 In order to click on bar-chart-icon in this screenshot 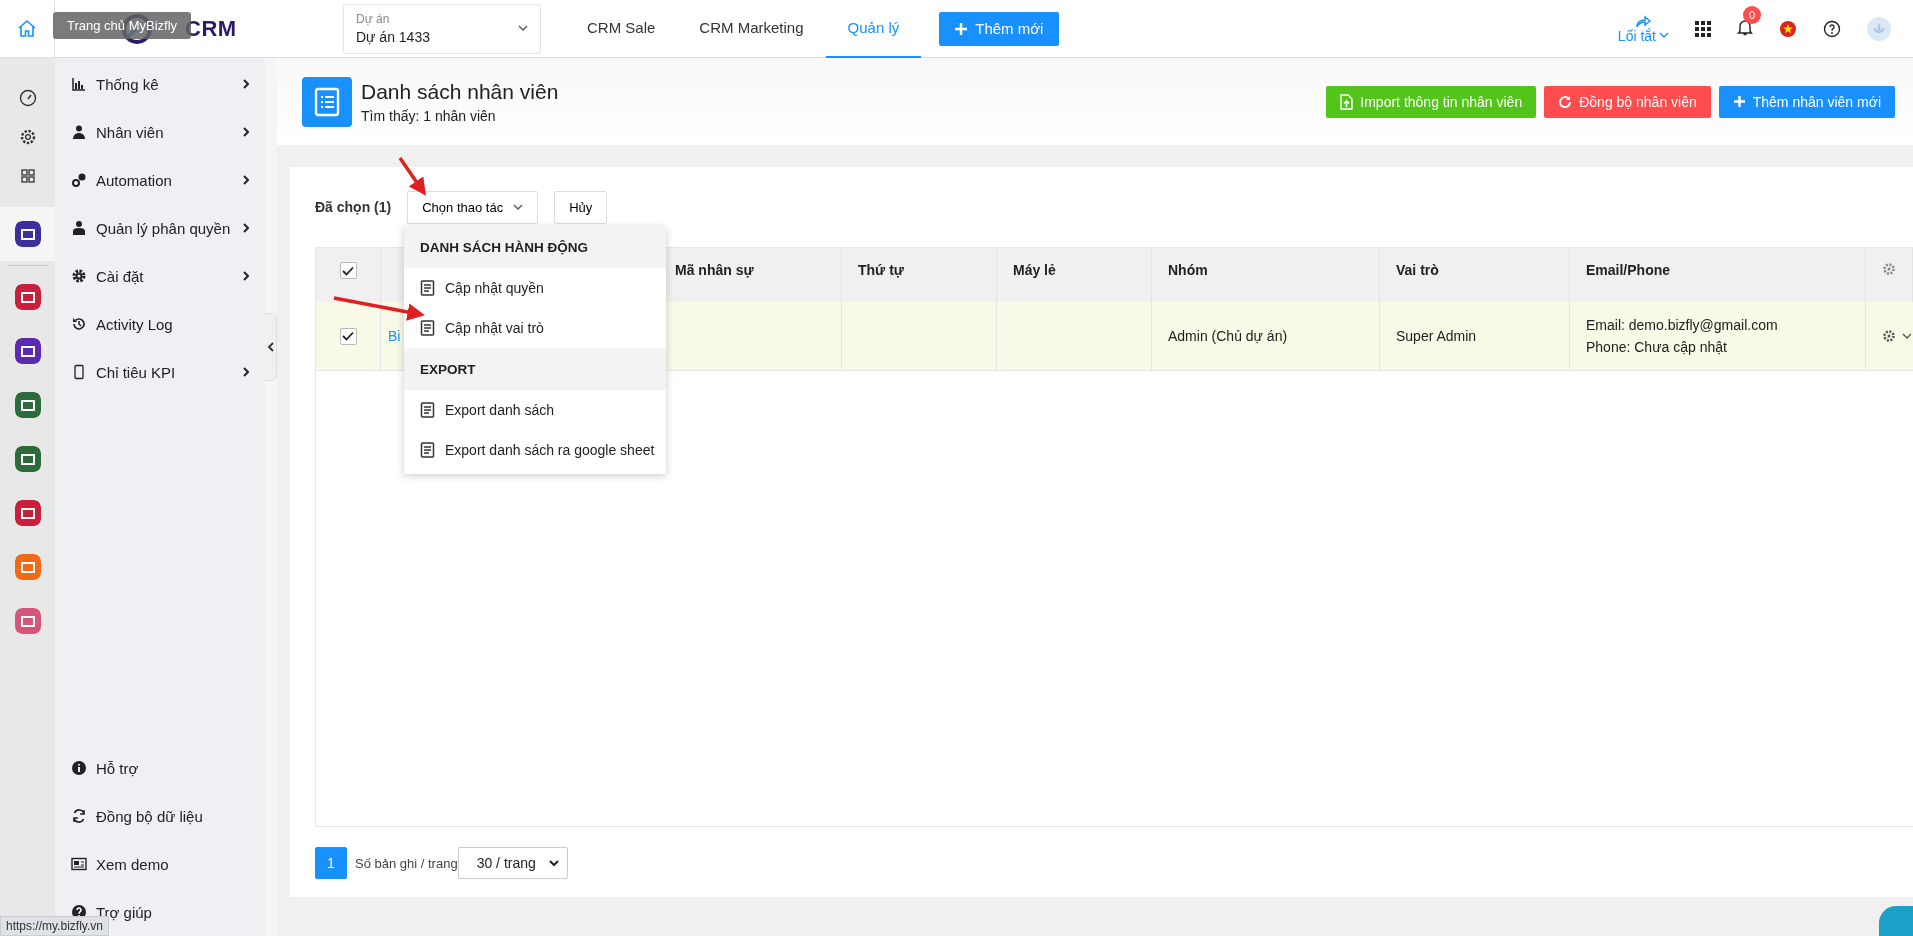, I will do `click(79, 84)`.